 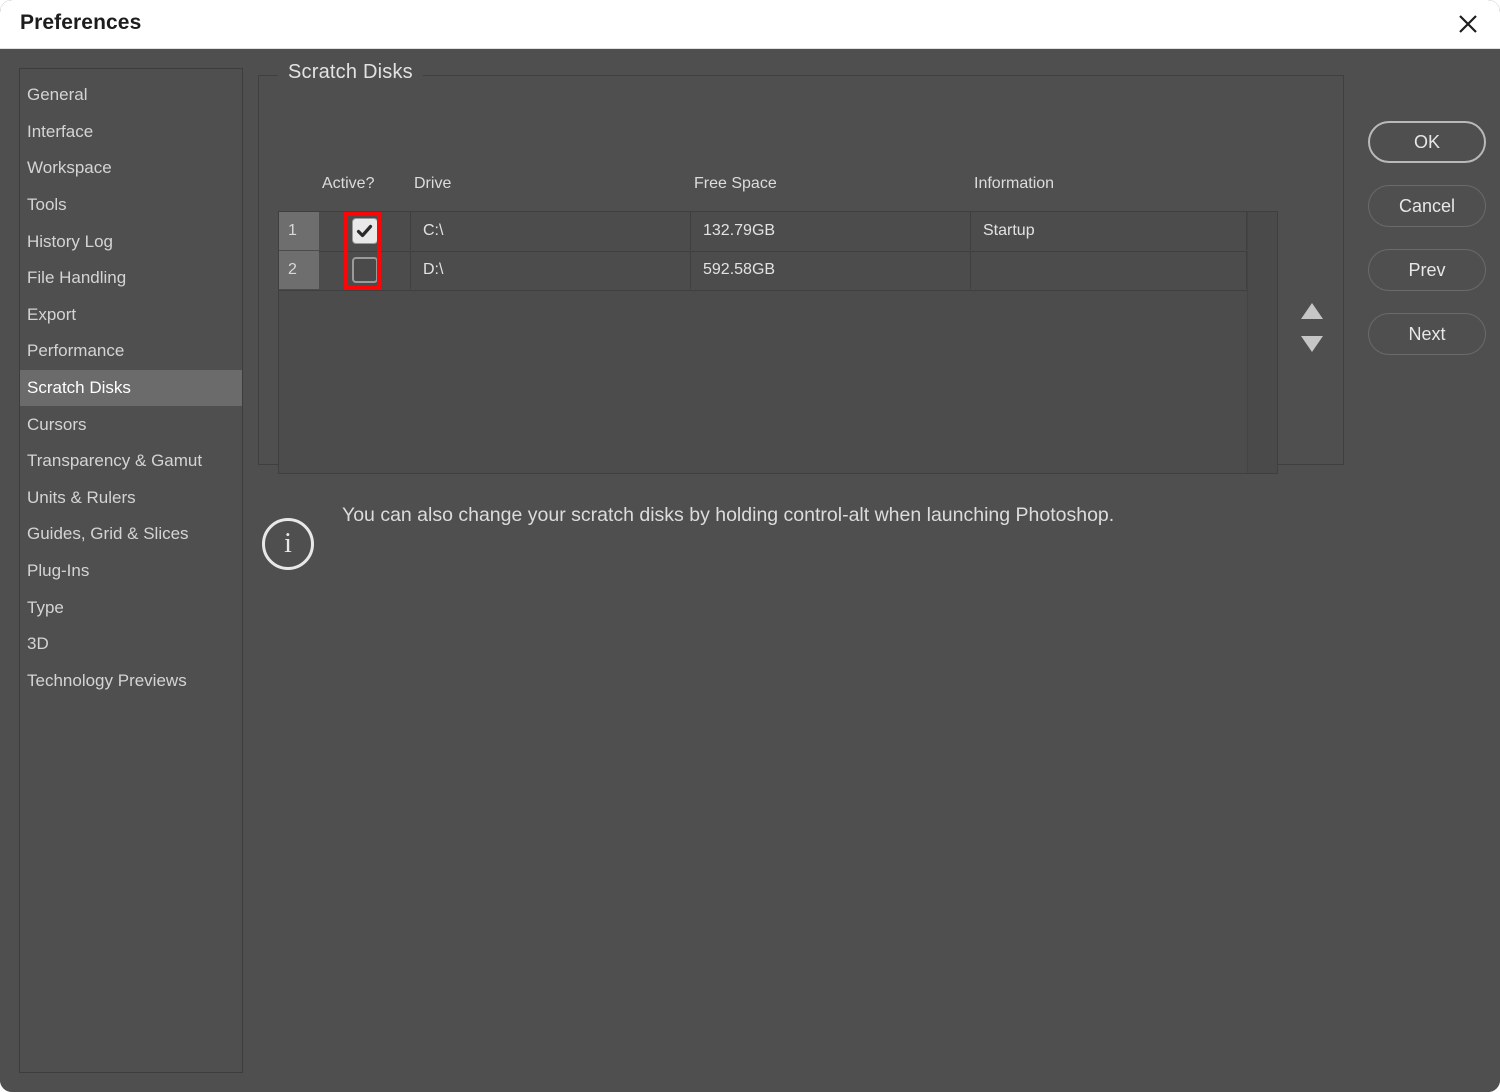 I want to click on sidebar-item-technology-previews: Technology Previews, so click(x=131, y=681).